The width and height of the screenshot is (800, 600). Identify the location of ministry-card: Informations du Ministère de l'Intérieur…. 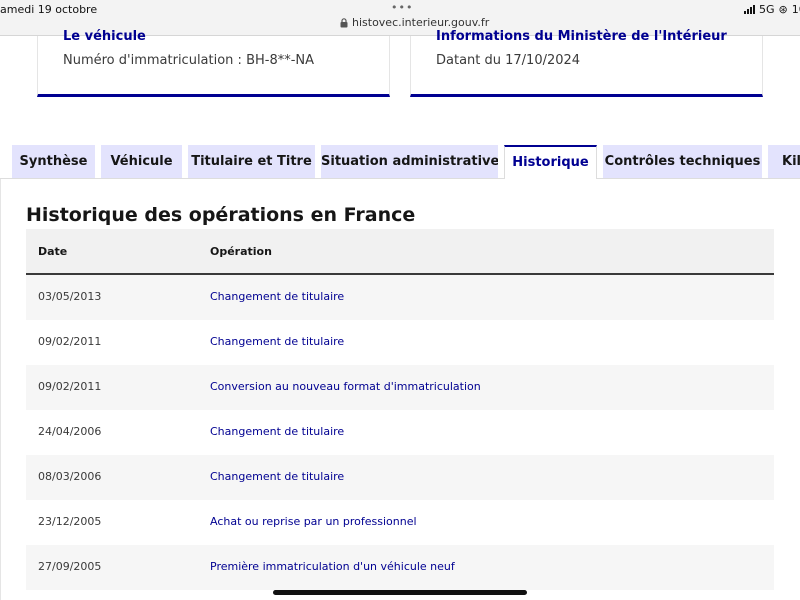
(586, 63).